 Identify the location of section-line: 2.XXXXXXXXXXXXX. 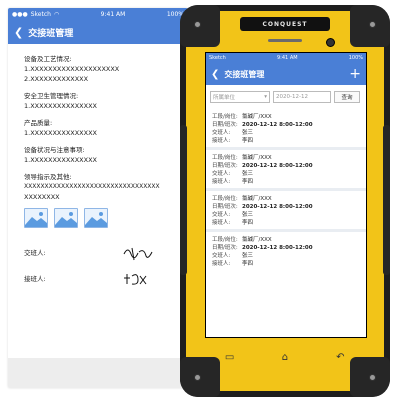
(56, 79).